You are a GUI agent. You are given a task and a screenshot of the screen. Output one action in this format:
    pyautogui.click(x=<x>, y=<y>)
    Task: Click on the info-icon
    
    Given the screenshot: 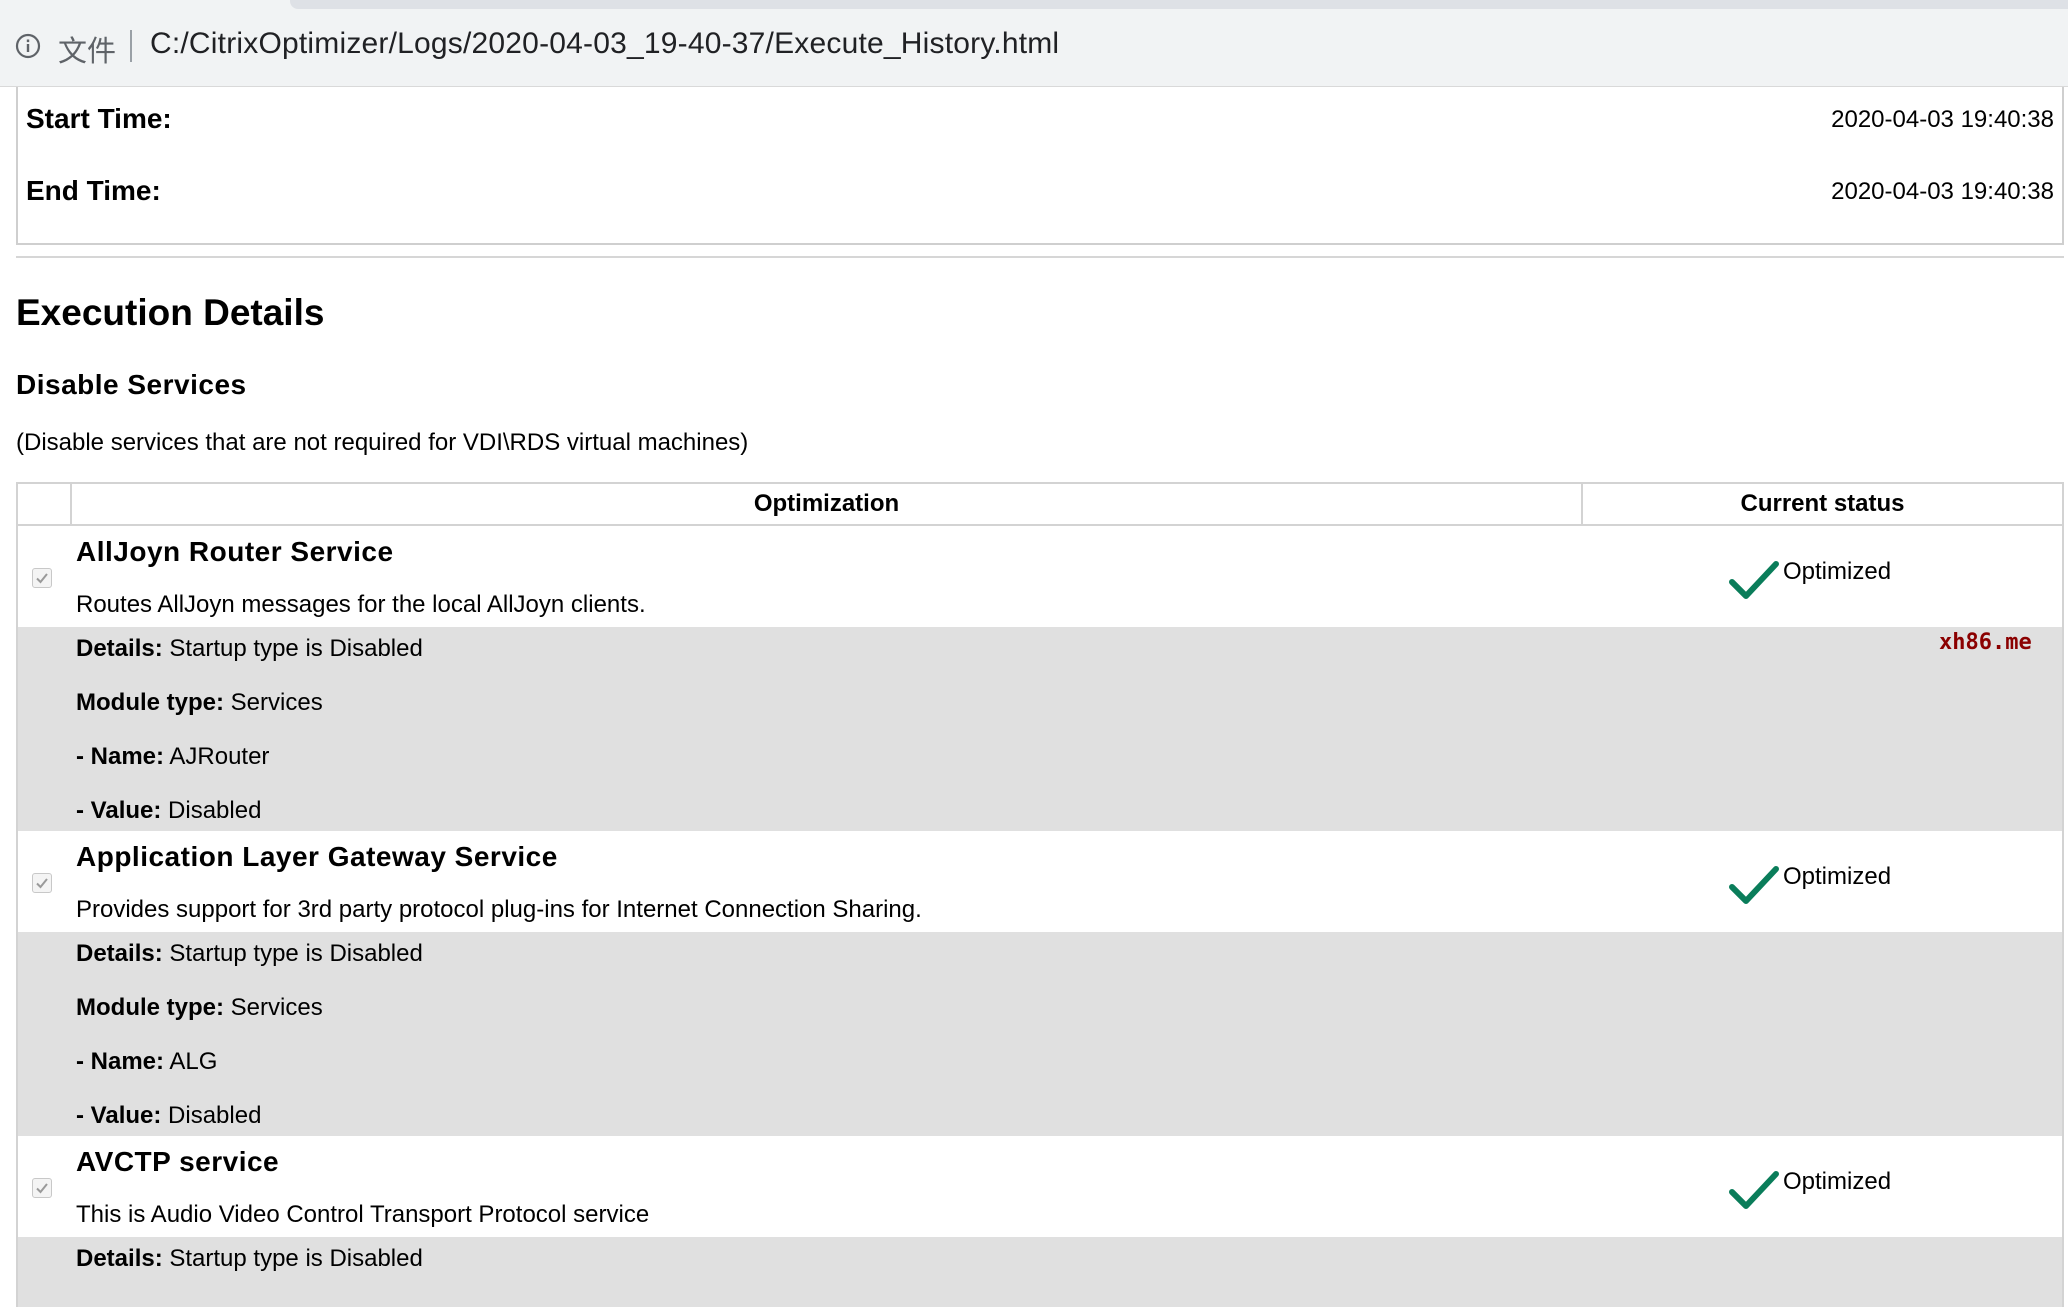 What is the action you would take?
    pyautogui.click(x=28, y=46)
    